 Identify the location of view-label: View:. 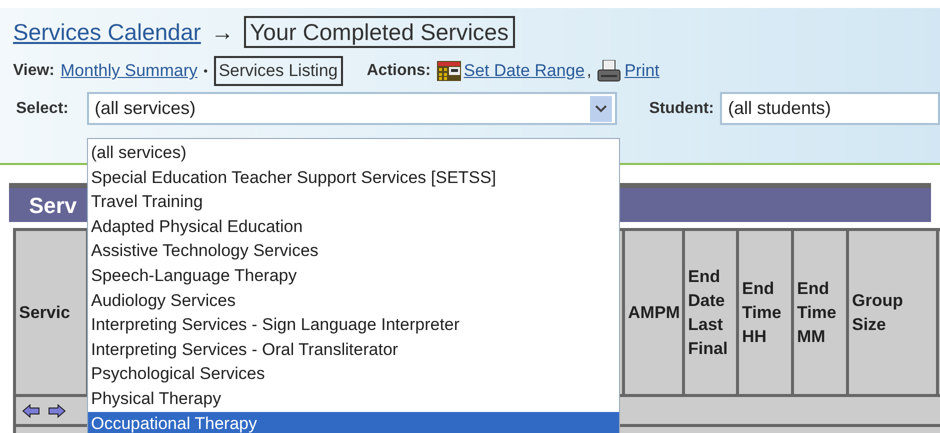
(33, 71).